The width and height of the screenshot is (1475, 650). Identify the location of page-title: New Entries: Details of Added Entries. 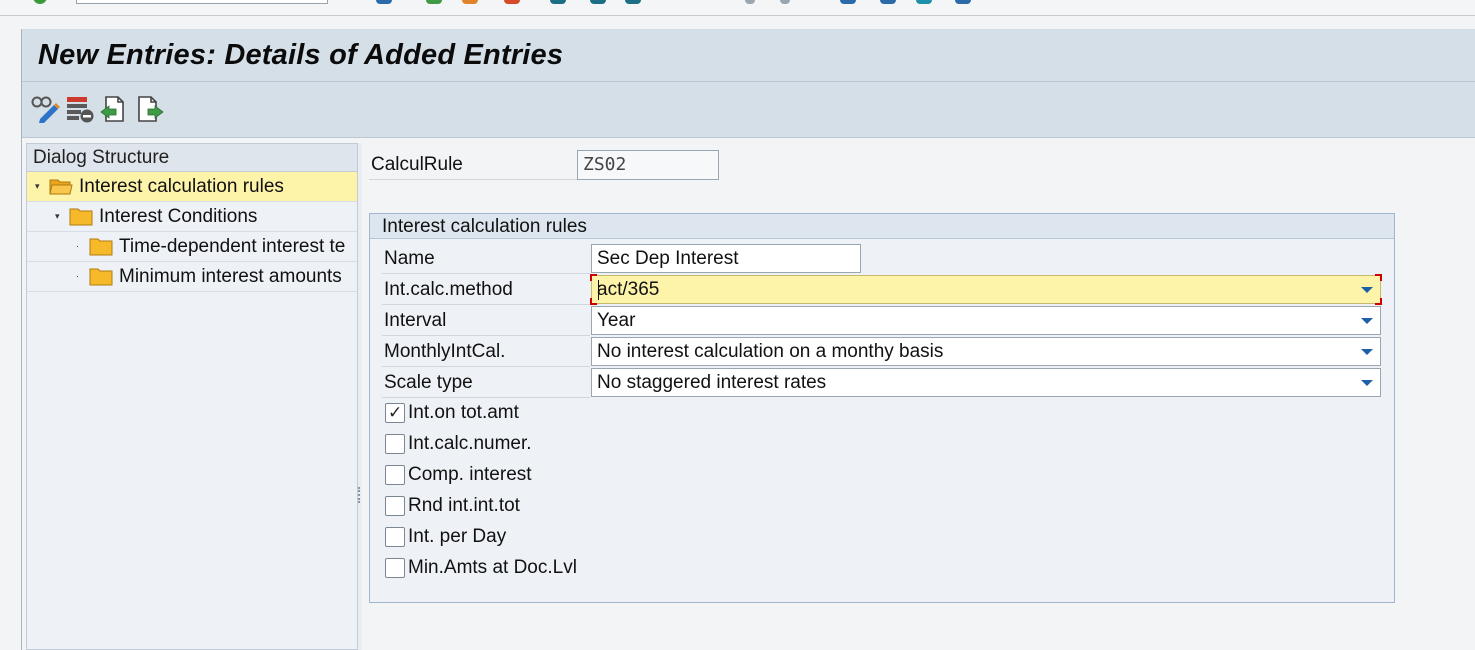
(301, 55).